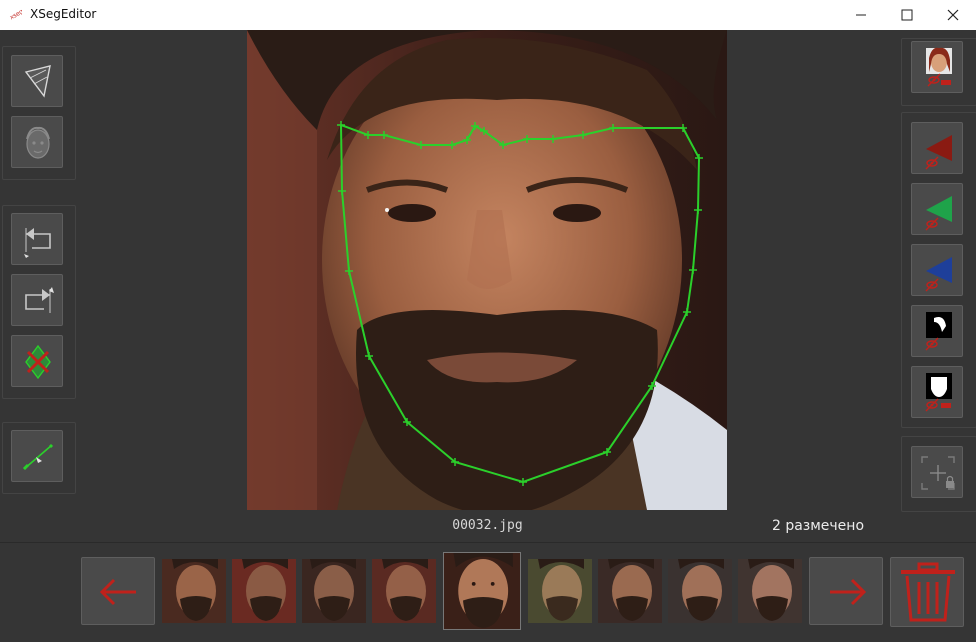 This screenshot has width=976, height=642. I want to click on green-exclude-view-button, so click(937, 209).